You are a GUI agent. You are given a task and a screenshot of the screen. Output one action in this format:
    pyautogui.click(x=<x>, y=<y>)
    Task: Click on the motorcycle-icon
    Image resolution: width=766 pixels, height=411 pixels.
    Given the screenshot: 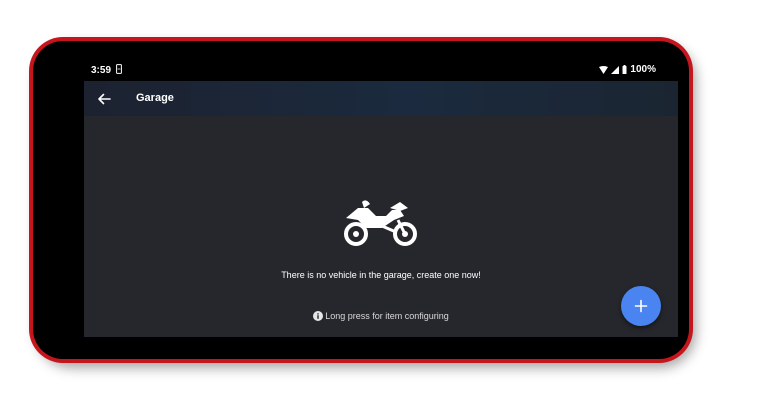 What is the action you would take?
    pyautogui.click(x=380, y=223)
    